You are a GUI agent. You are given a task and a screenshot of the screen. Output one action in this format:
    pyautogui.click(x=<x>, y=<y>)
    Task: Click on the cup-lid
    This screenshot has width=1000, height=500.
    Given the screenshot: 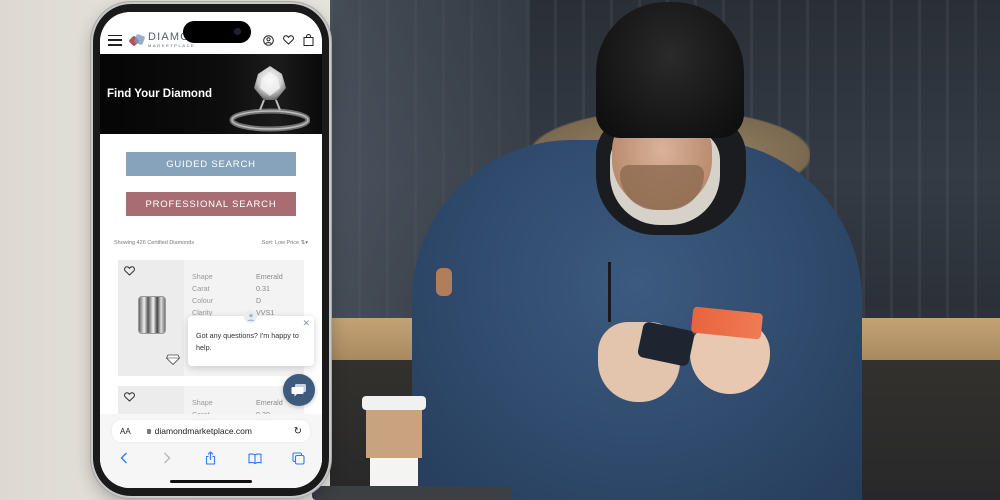 What is the action you would take?
    pyautogui.click(x=394, y=403)
    